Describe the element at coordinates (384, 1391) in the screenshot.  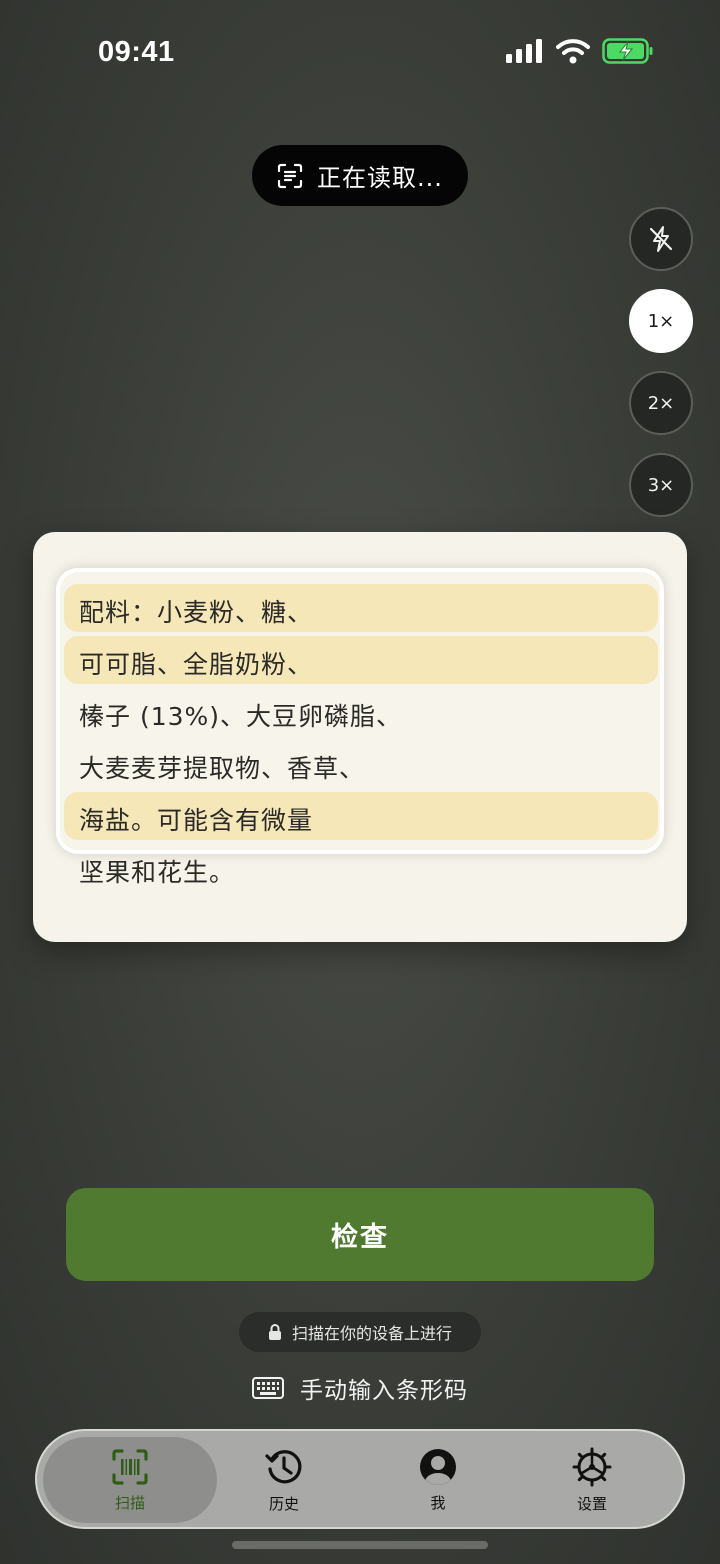
I see `manual-entry-label: 手动输入条形码` at that location.